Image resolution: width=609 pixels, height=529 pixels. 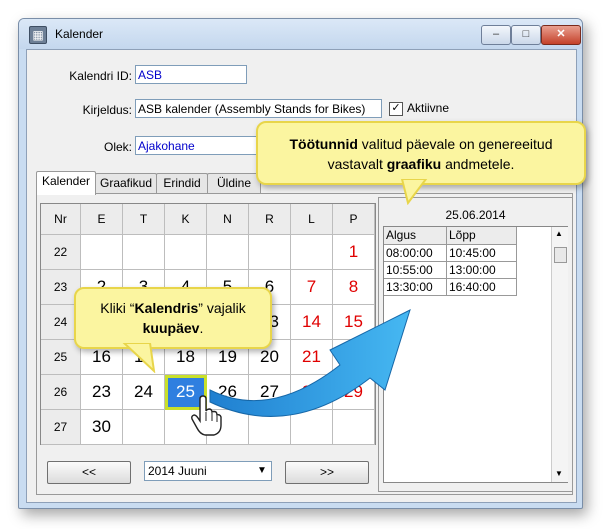 I want to click on callout2-text2: ” vajalik, so click(x=222, y=308).